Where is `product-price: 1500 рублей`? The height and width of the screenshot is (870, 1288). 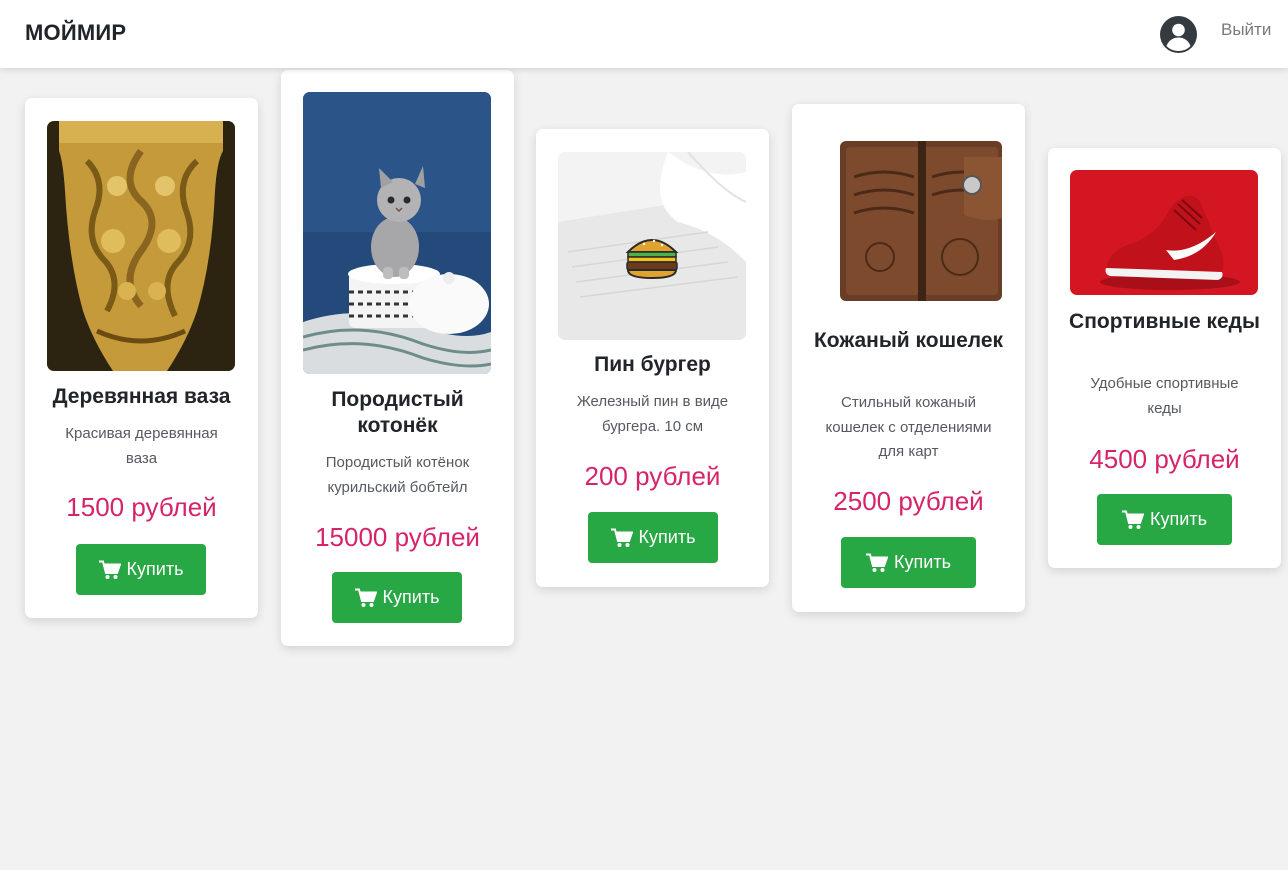
product-price: 1500 рублей is located at coordinates (141, 507).